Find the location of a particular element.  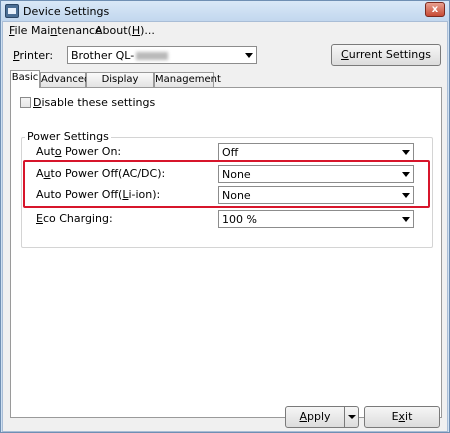

window-title: Device Settings is located at coordinates (66, 11).